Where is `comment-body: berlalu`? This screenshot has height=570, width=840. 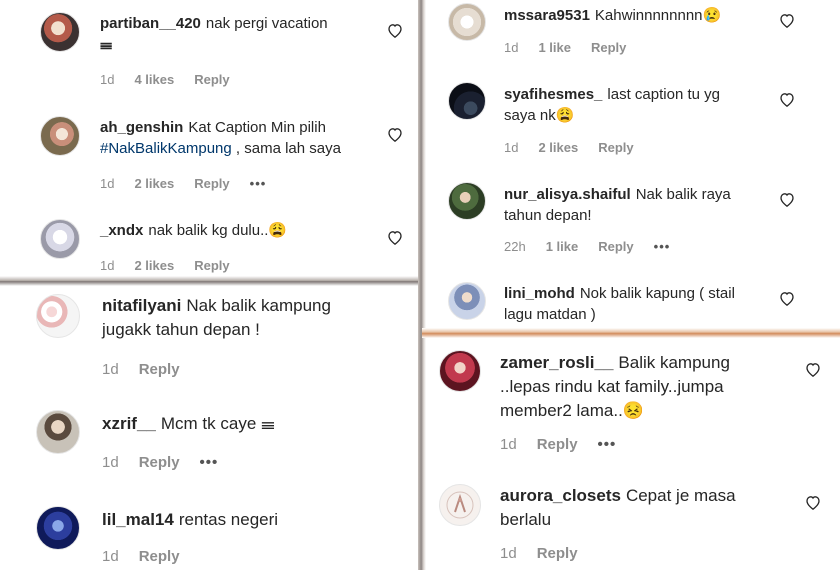 comment-body: berlalu is located at coordinates (526, 519).